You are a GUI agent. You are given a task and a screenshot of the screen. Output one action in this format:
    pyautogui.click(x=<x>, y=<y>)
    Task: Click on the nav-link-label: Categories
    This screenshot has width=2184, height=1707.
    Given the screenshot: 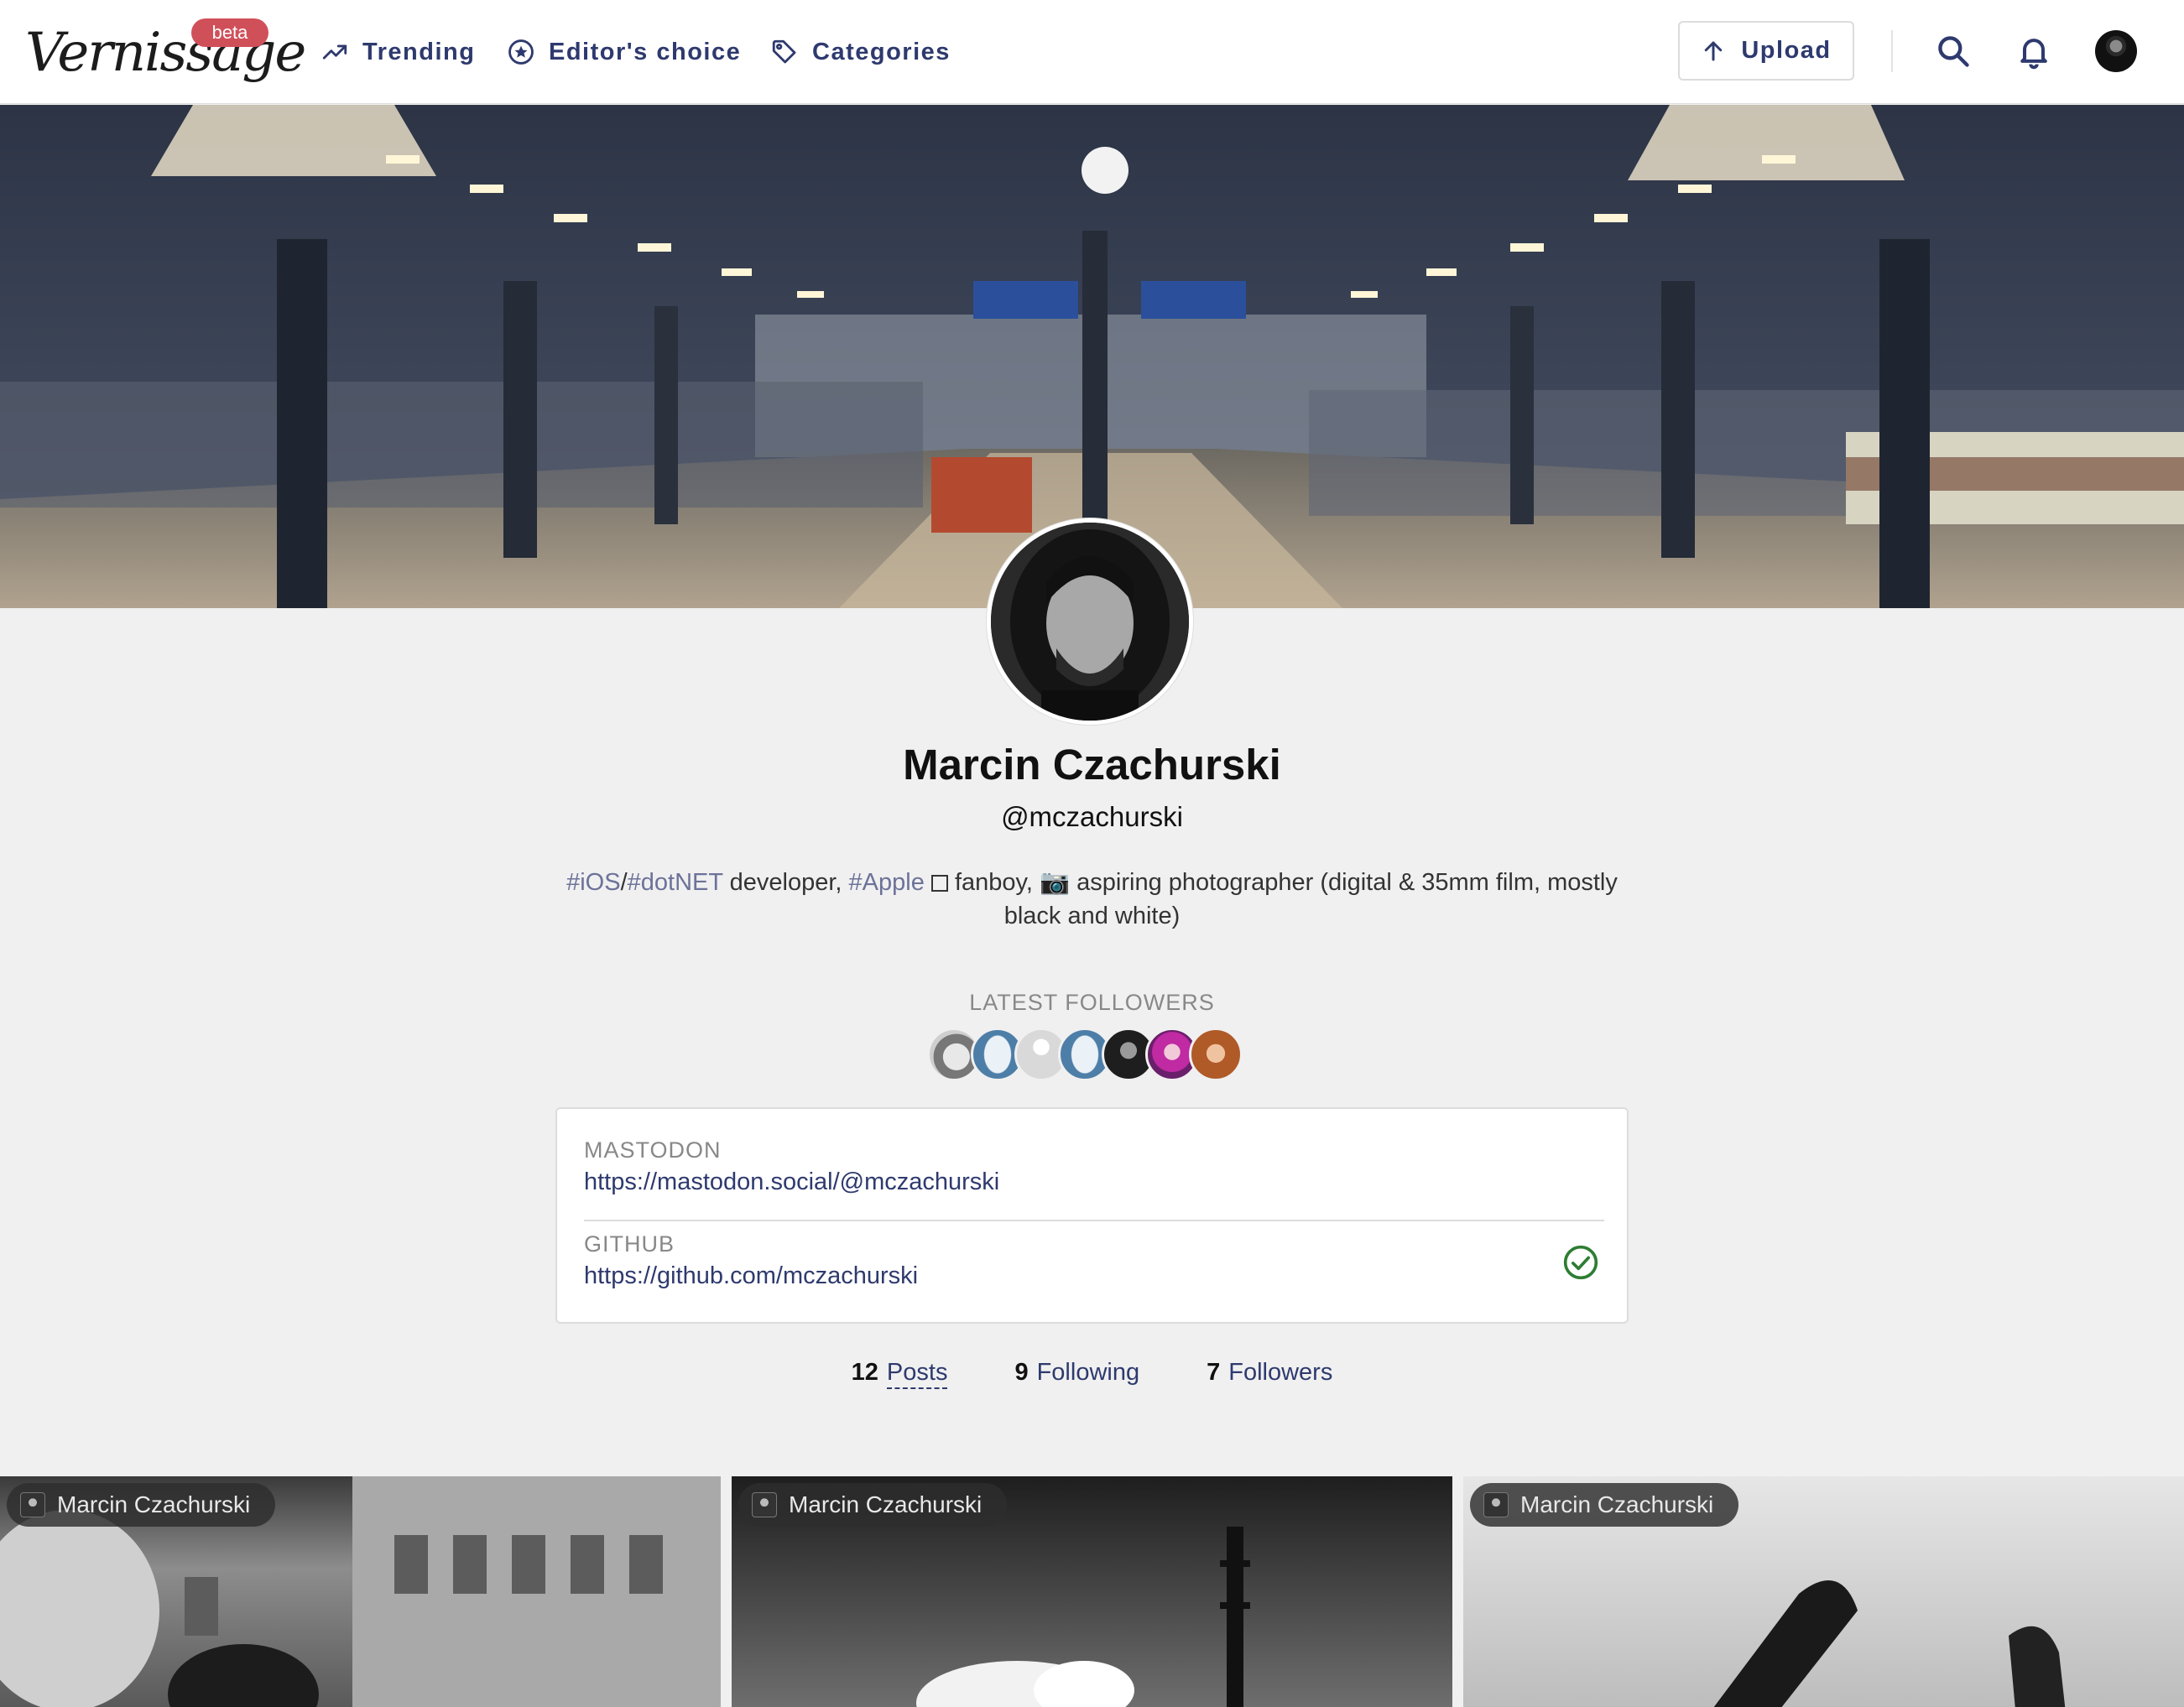 What is the action you would take?
    pyautogui.click(x=881, y=51)
    